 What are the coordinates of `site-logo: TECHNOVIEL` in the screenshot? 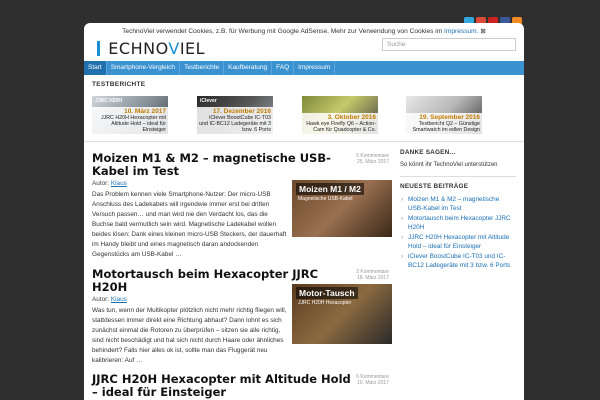 It's located at (151, 48).